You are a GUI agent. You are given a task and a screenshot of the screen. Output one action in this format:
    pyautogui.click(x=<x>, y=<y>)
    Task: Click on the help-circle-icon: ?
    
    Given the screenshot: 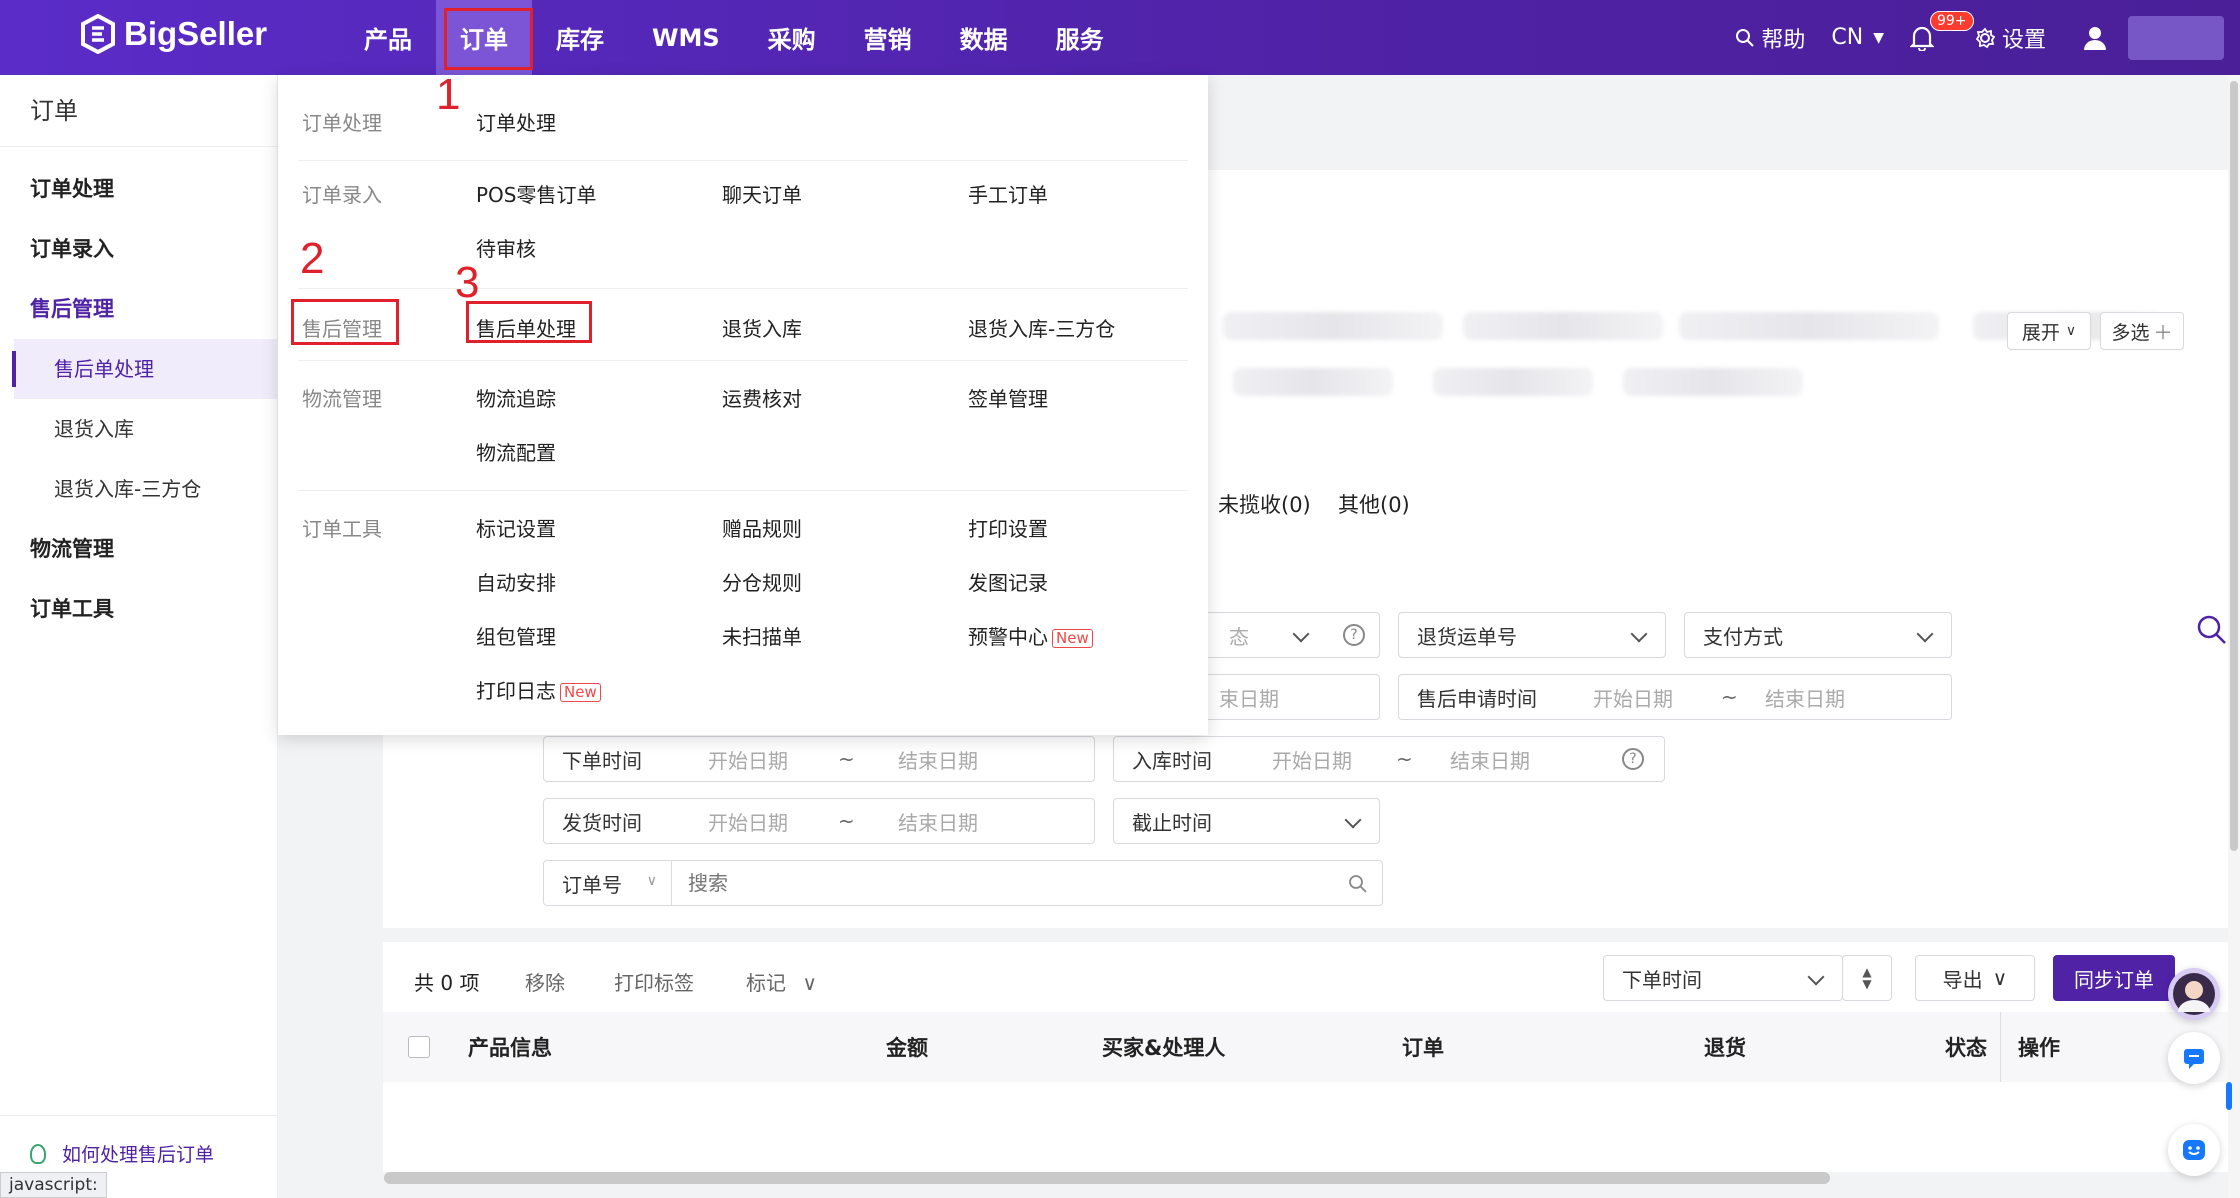 What is the action you would take?
    pyautogui.click(x=1354, y=635)
    